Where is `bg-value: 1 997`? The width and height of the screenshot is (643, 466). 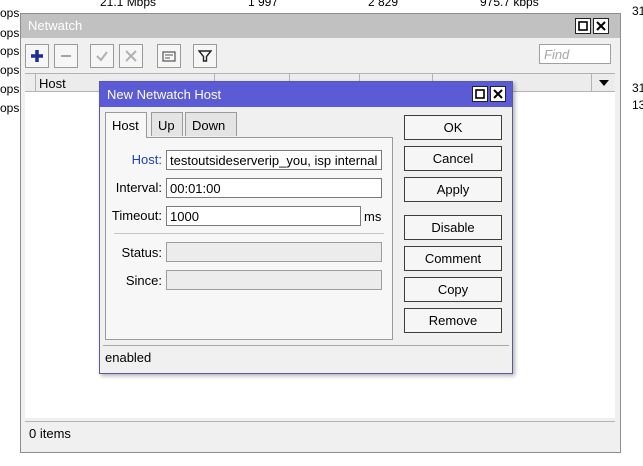
bg-value: 1 997 is located at coordinates (263, 4).